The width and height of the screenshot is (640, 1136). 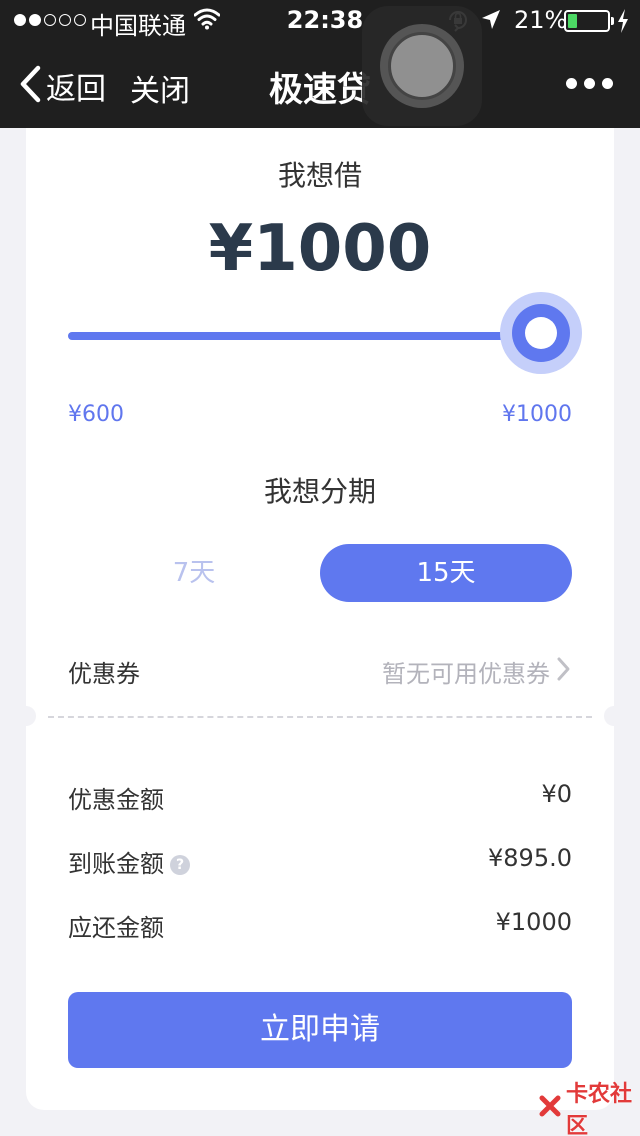 What do you see at coordinates (116, 928) in the screenshot?
I see `repay-amount-label: 应还金额` at bounding box center [116, 928].